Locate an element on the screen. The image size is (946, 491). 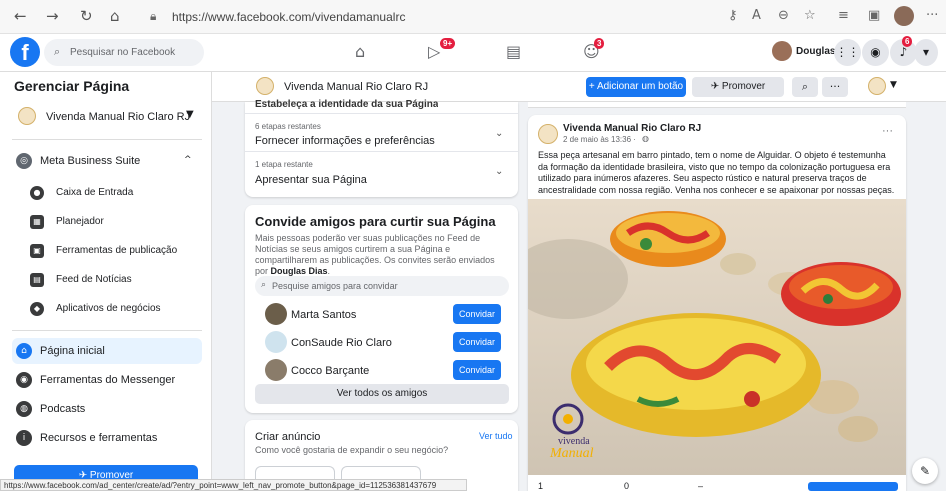
favorite-icon: ☆ is located at coordinates (810, 15).